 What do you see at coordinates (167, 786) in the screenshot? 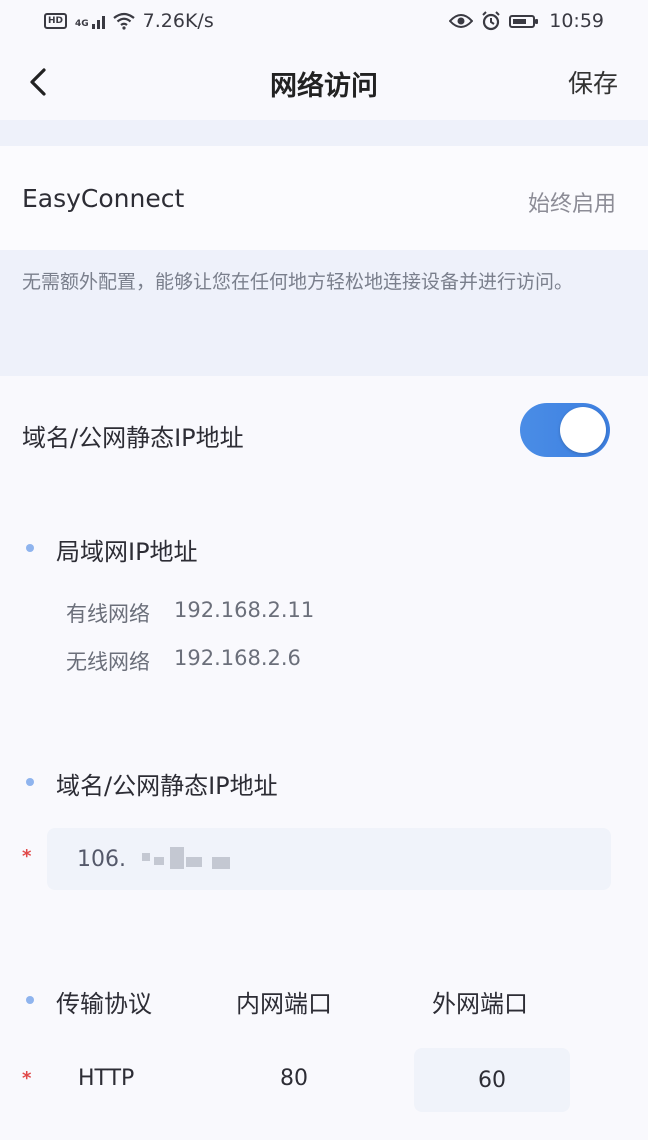
I see `public-ip-section-title: 域名/公网静态IP地址` at bounding box center [167, 786].